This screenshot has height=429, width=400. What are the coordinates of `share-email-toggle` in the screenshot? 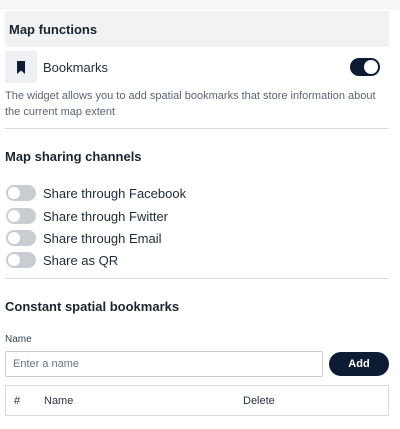 It's located at (21, 238).